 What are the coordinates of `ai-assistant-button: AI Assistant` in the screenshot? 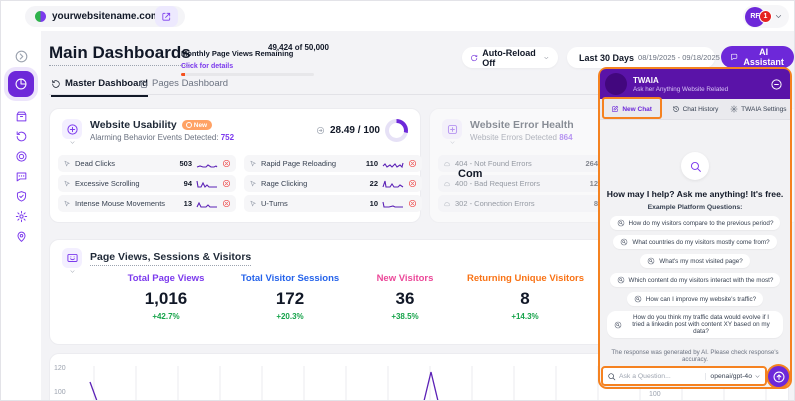 It's located at (757, 57).